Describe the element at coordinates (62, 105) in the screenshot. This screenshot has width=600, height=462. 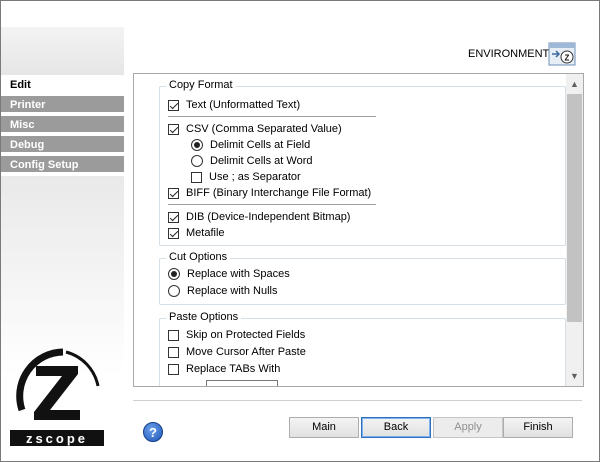
I see `sidebar-item-printer: Printer` at that location.